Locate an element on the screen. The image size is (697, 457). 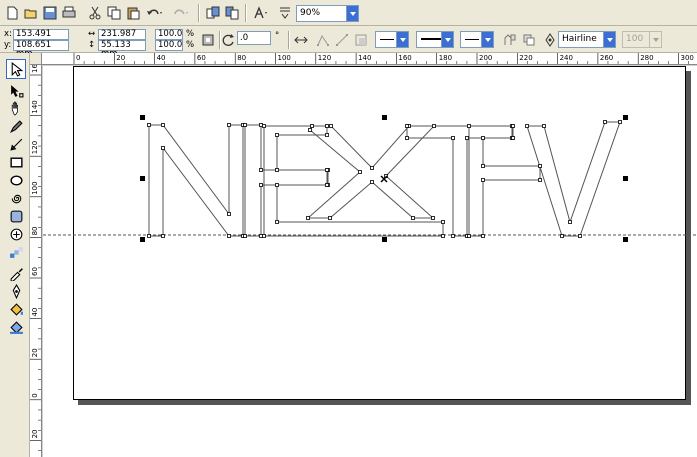
ruler-origin is located at coordinates (36, 59).